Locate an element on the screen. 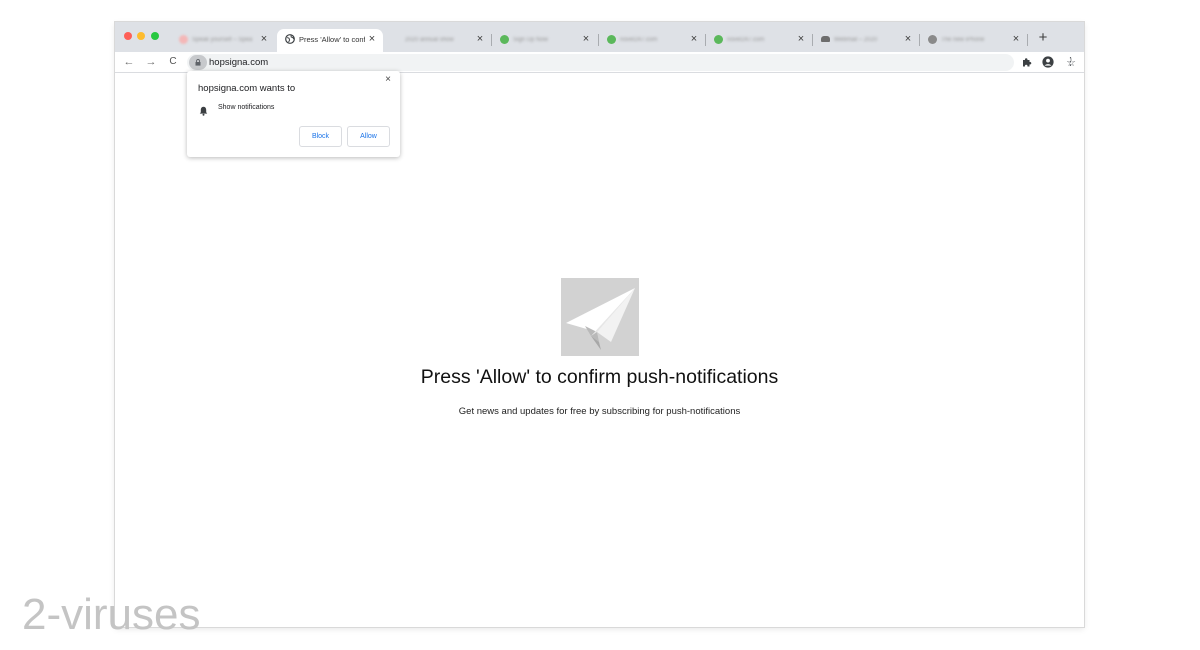 The height and width of the screenshot is (650, 1200). tab-title: The new iPhone is located at coordinates (963, 40).